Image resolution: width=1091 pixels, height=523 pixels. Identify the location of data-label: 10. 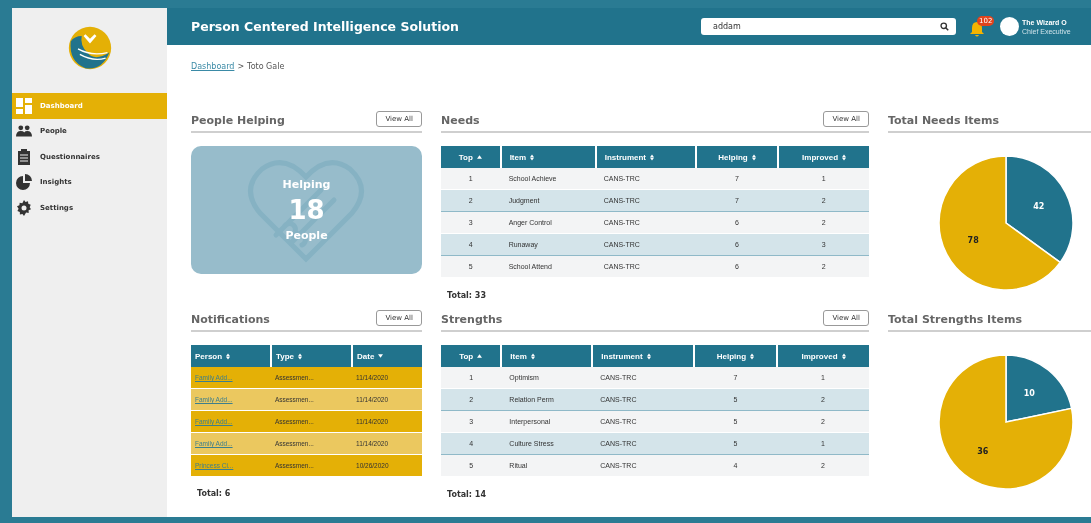
(1029, 394).